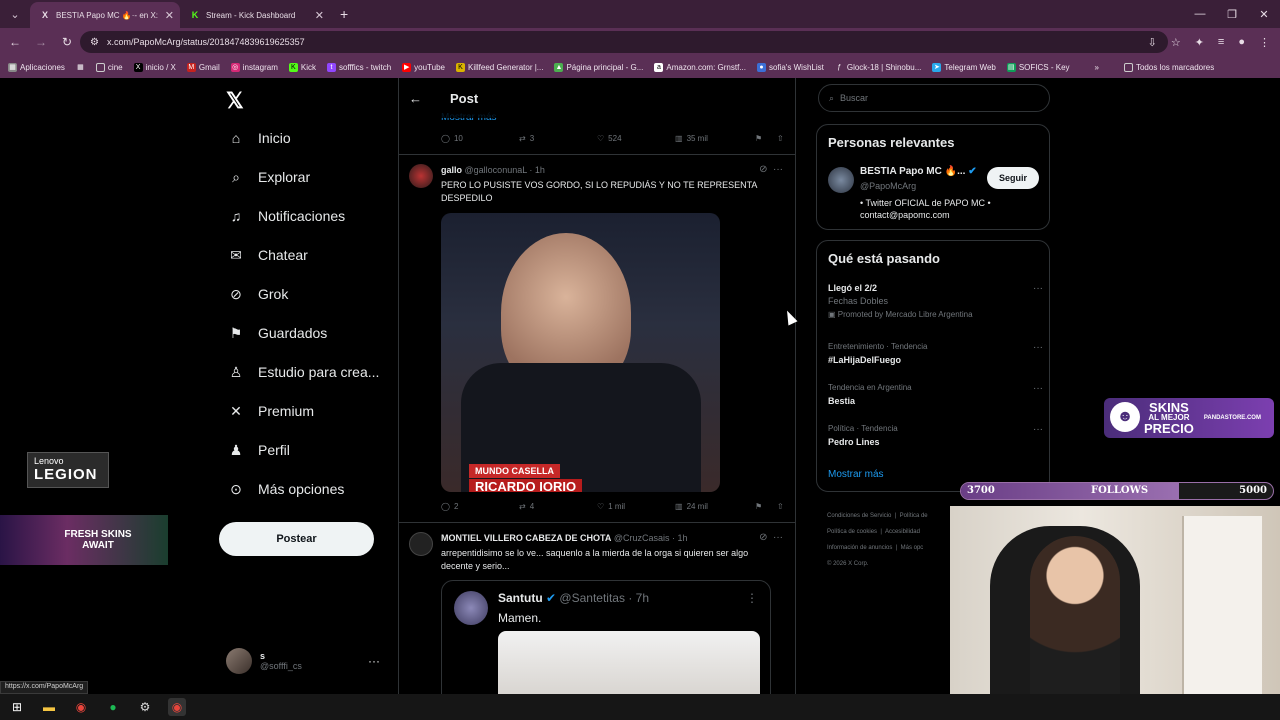 Image resolution: width=1280 pixels, height=720 pixels. What do you see at coordinates (480, 138) in the screenshot?
I see `reply-button: ◯ 10` at bounding box center [480, 138].